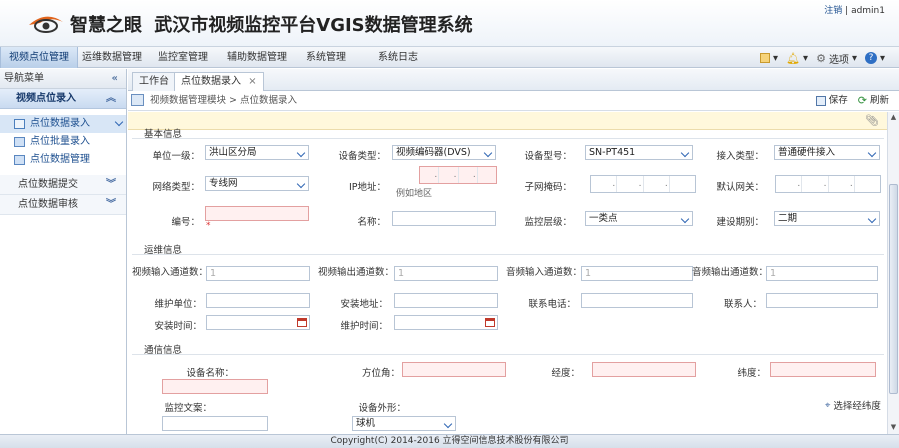 The width and height of the screenshot is (899, 448). What do you see at coordinates (444, 152) in the screenshot?
I see `device-type-select: 视频编码器(DVS)` at bounding box center [444, 152].